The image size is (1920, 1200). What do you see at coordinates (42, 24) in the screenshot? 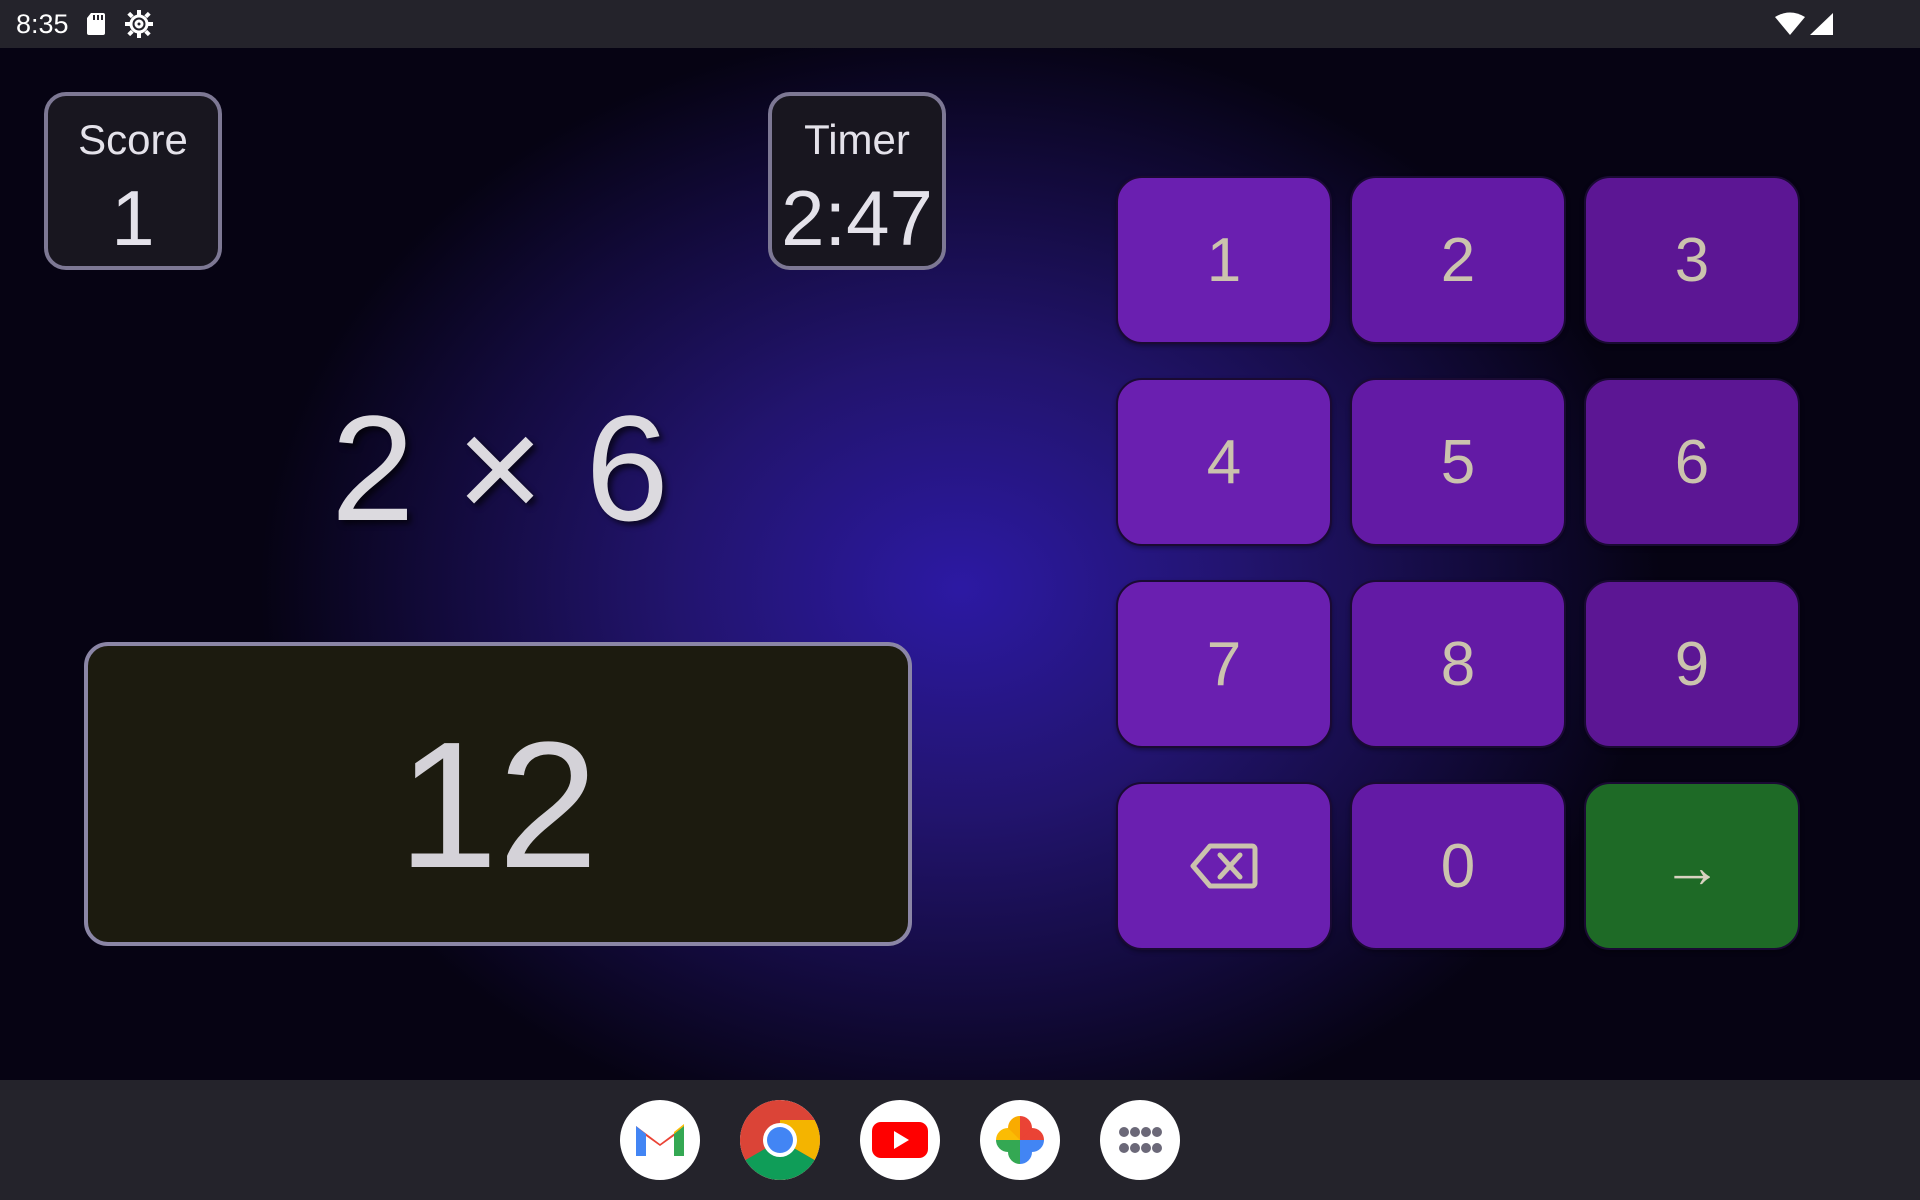
I see `status-time: 8:35` at bounding box center [42, 24].